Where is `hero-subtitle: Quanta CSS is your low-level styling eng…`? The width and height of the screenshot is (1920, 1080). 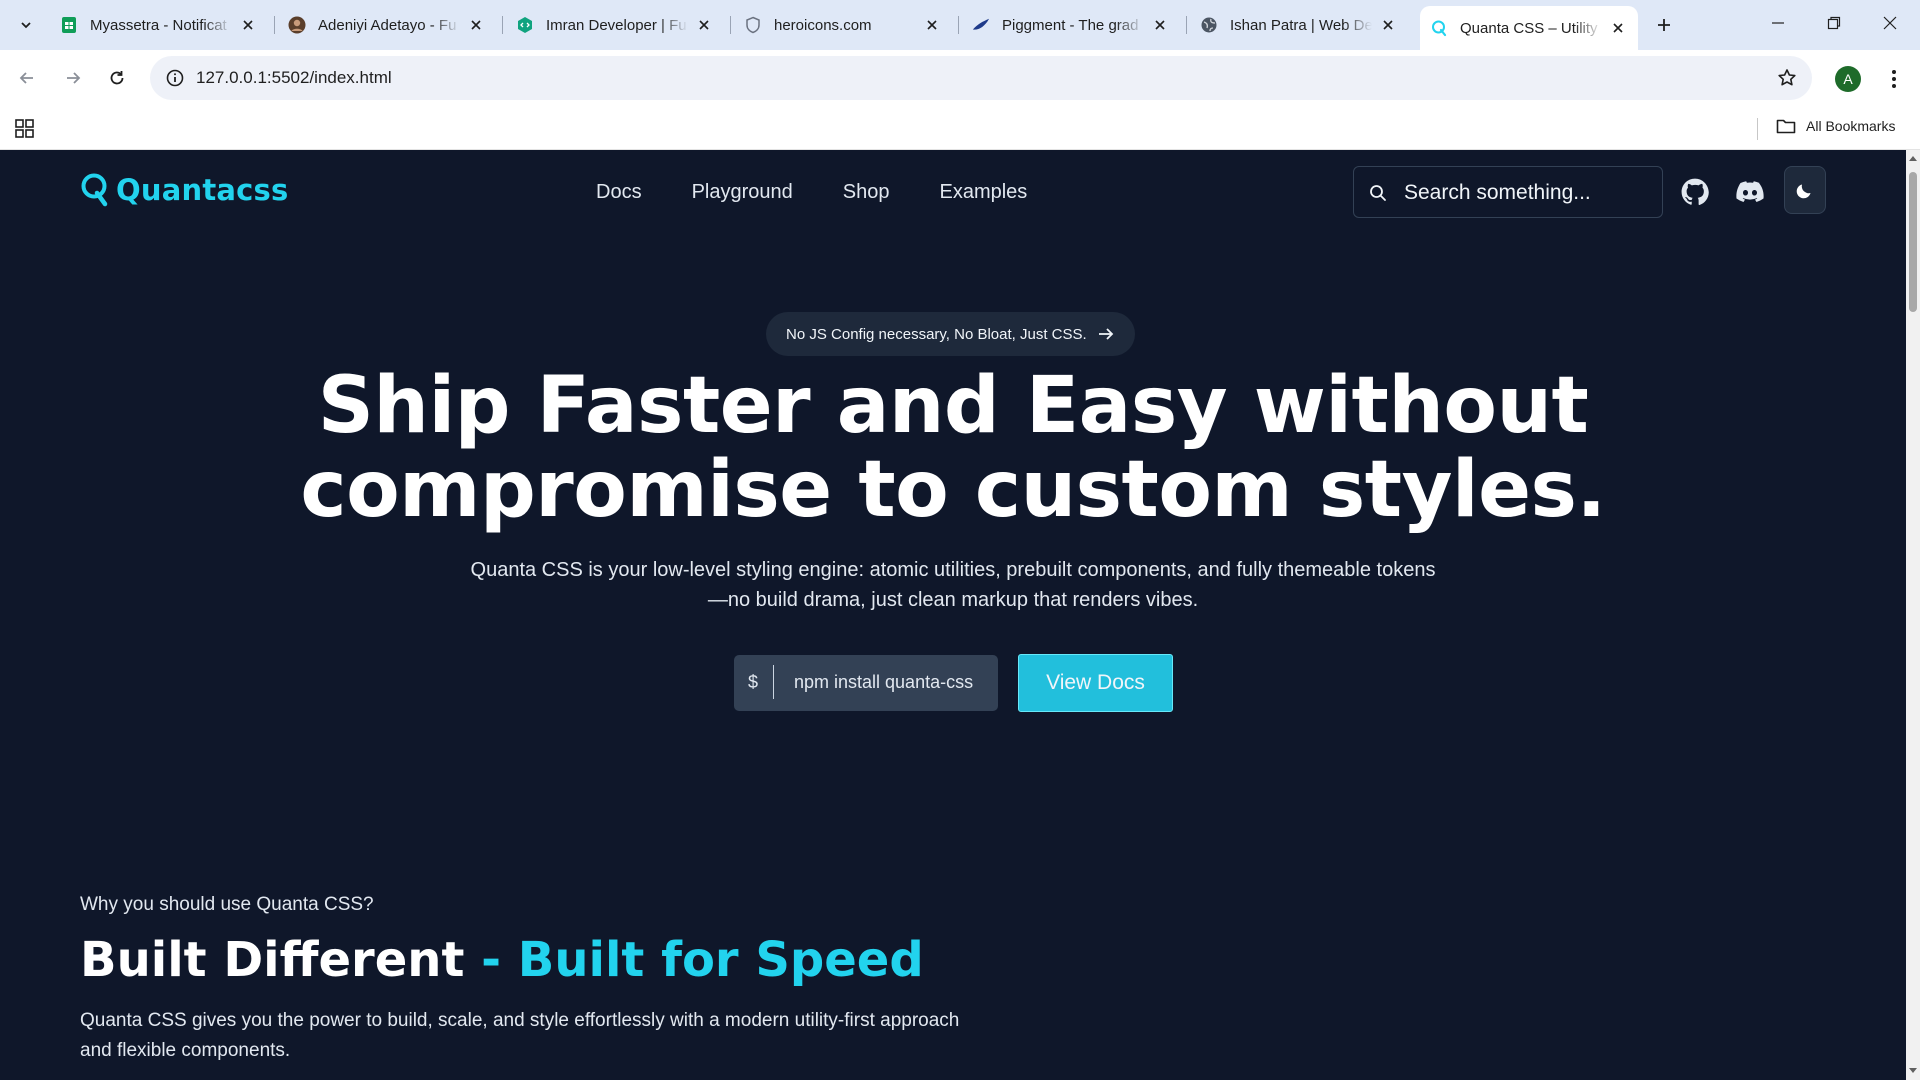 hero-subtitle: Quanta CSS is your low-level styling eng… is located at coordinates (953, 585).